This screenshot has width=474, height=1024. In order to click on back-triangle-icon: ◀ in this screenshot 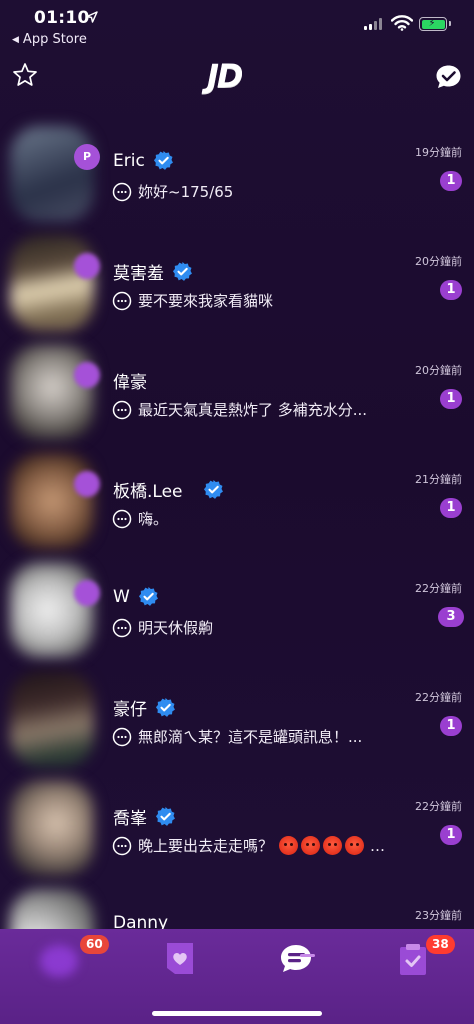, I will do `click(15, 39)`.